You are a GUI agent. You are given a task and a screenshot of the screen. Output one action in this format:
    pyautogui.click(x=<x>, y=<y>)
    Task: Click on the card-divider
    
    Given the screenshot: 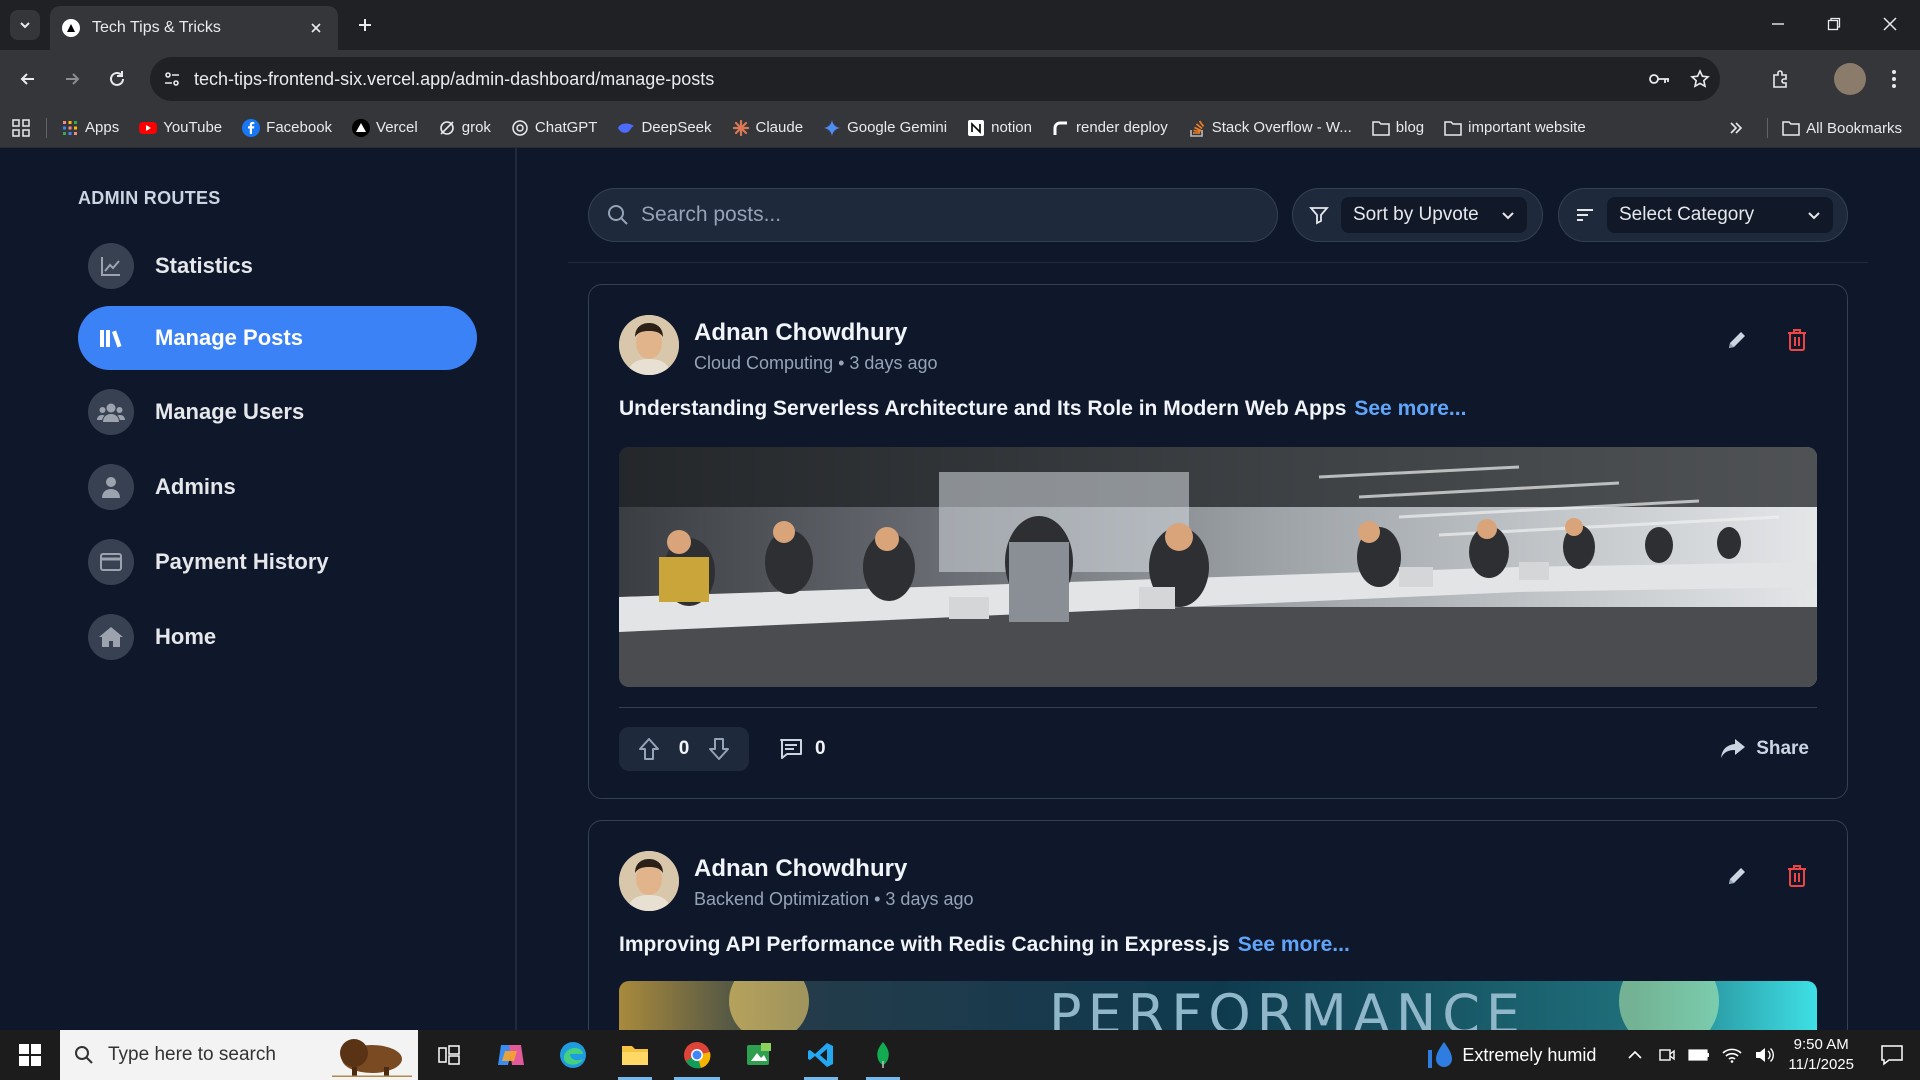 What is the action you would take?
    pyautogui.click(x=1218, y=707)
    